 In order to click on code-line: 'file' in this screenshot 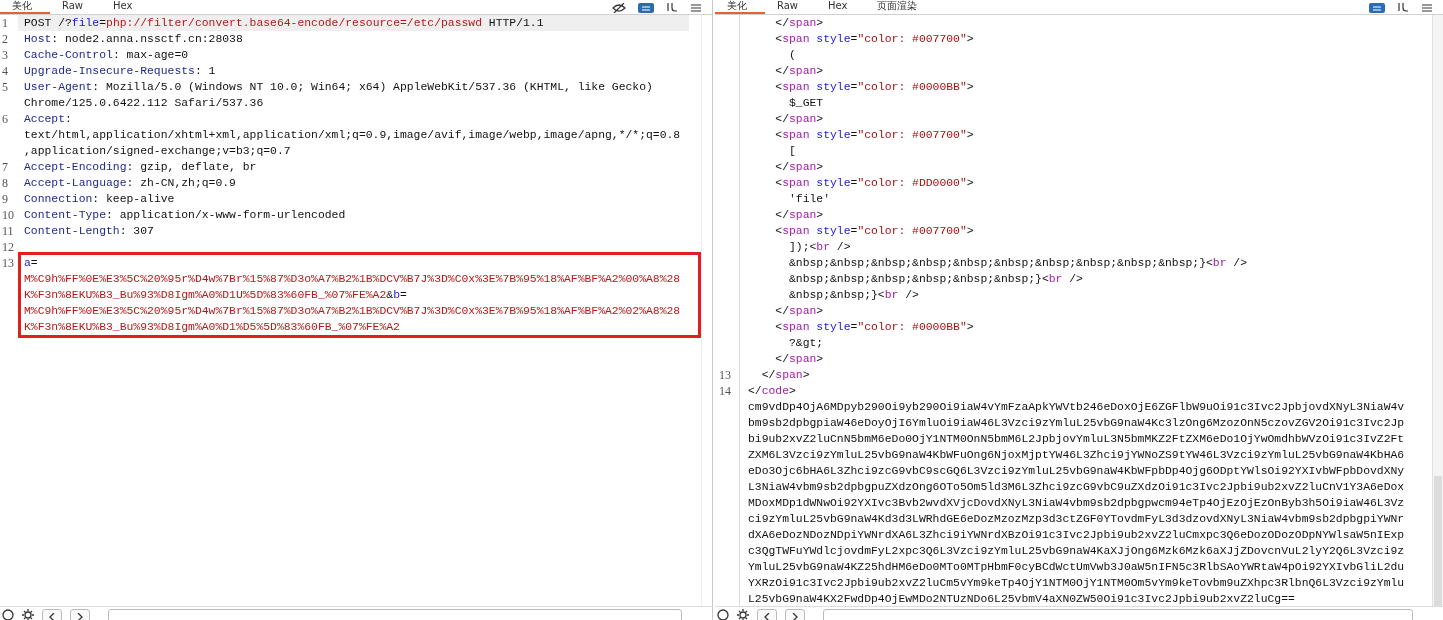, I will do `click(810, 199)`.